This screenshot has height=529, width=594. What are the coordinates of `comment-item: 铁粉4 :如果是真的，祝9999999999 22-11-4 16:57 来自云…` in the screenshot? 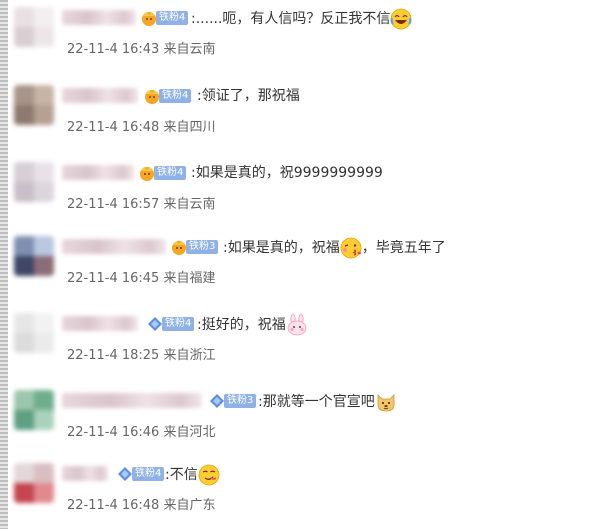 It's located at (297, 198).